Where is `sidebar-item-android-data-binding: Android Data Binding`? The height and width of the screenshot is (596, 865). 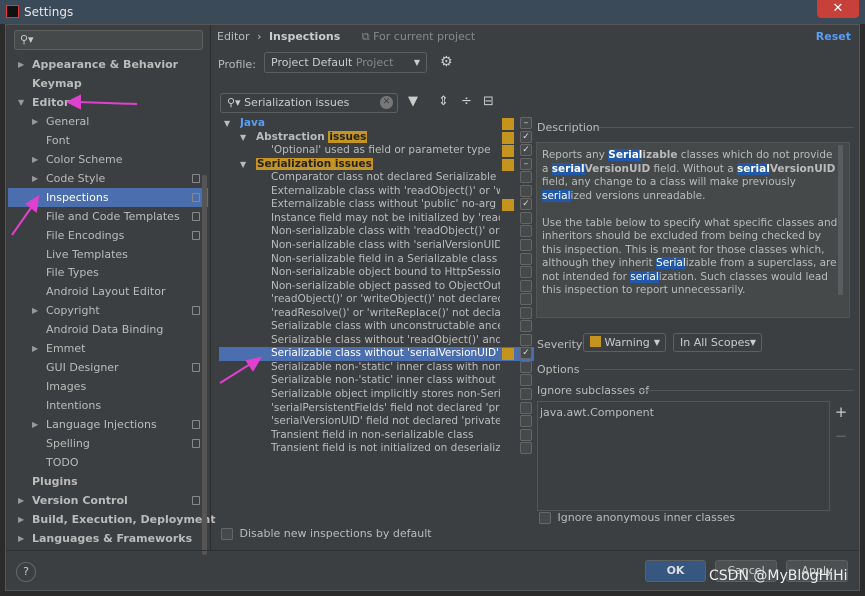 sidebar-item-android-data-binding: Android Data Binding is located at coordinates (108, 329).